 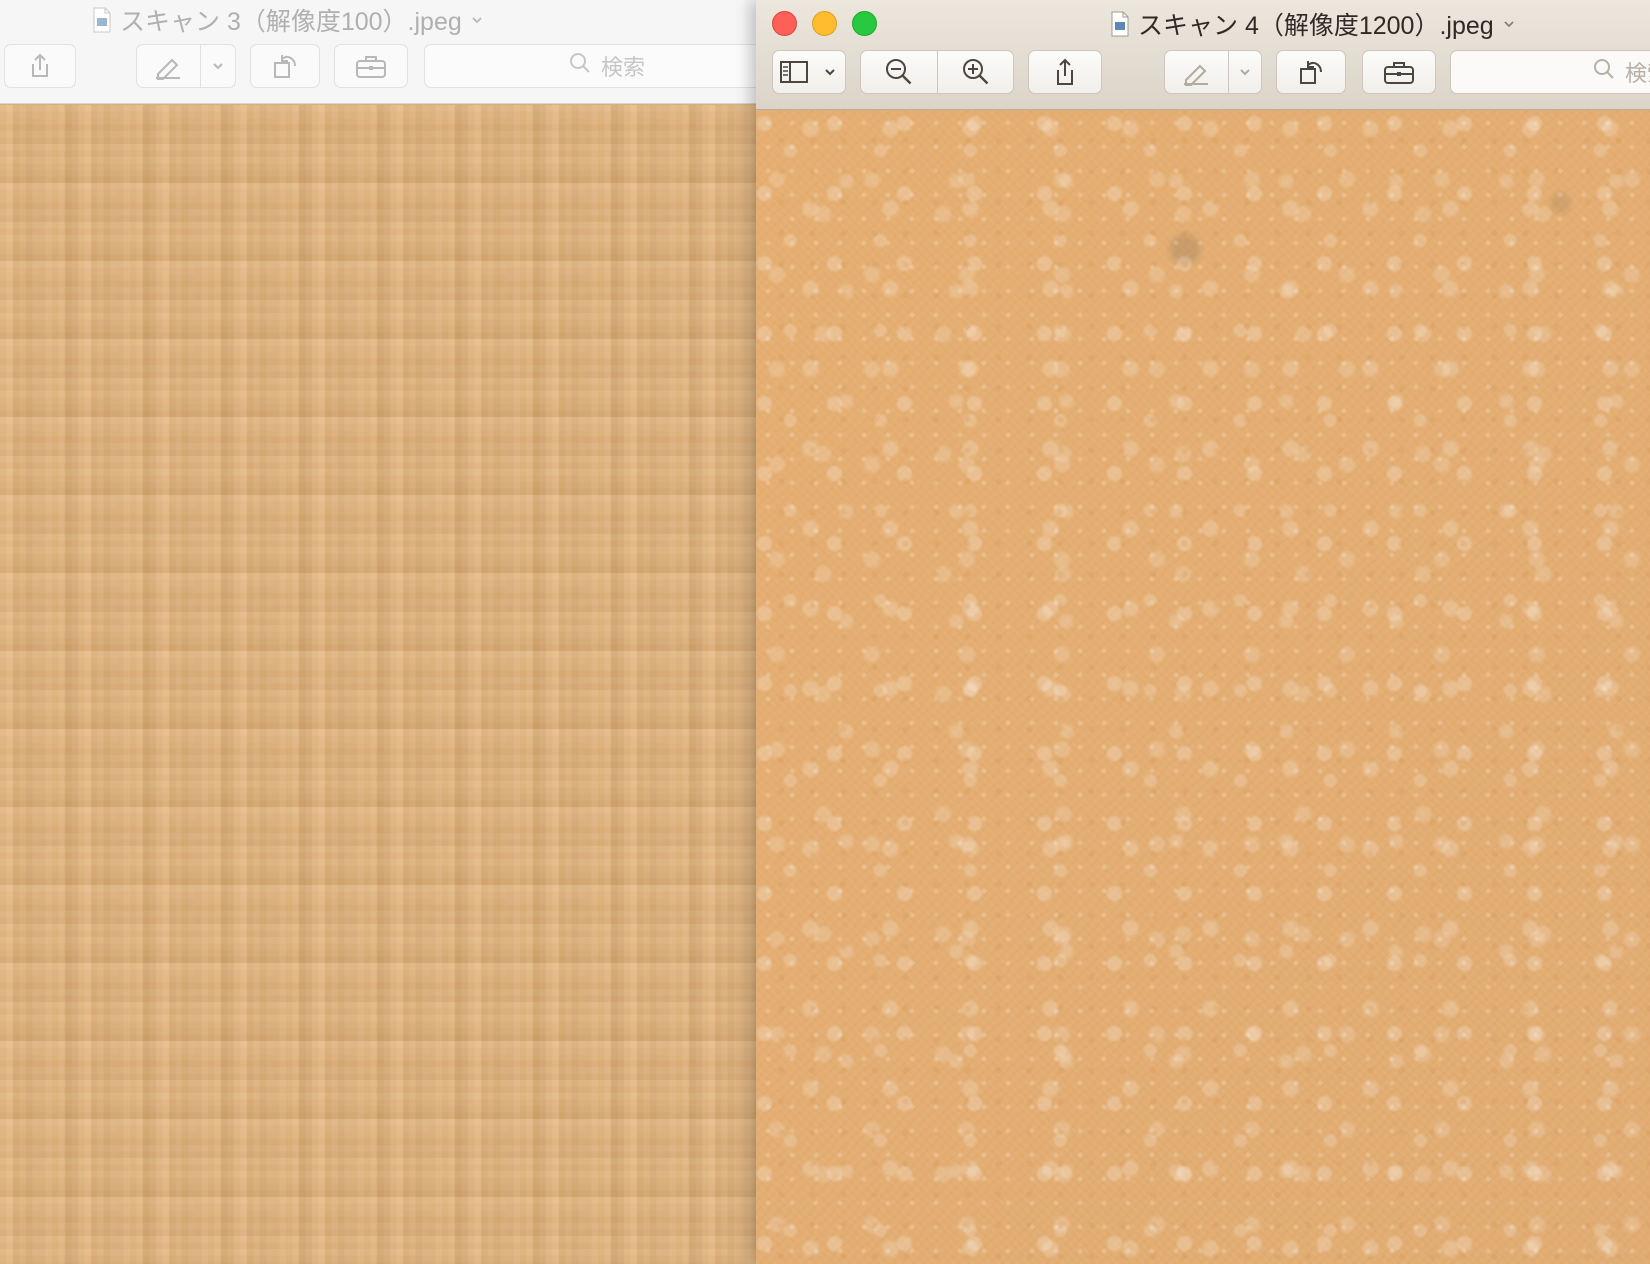 I want to click on markup-segment, so click(x=1213, y=72).